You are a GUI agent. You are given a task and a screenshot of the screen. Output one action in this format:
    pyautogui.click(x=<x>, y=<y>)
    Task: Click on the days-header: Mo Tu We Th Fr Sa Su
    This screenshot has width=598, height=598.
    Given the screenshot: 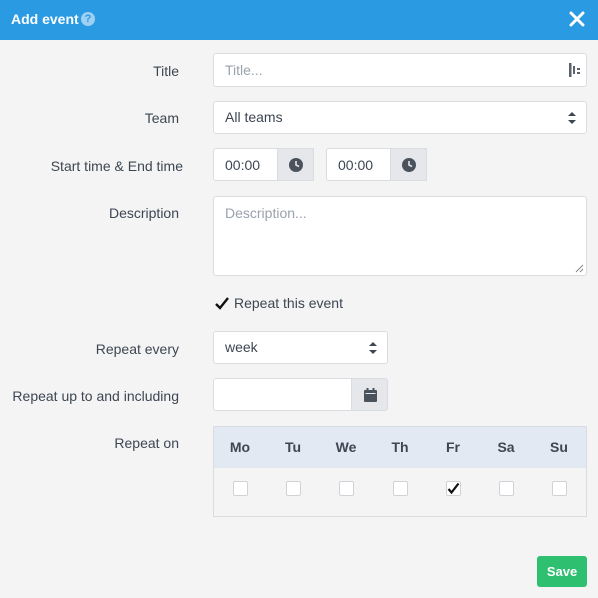 What is the action you would take?
    pyautogui.click(x=400, y=447)
    